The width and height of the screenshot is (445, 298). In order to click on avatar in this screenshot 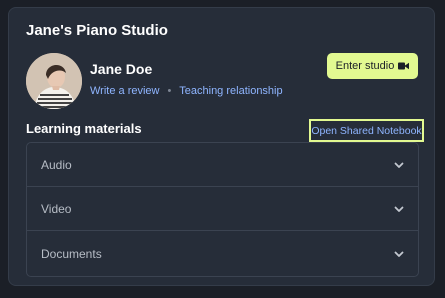, I will do `click(54, 81)`.